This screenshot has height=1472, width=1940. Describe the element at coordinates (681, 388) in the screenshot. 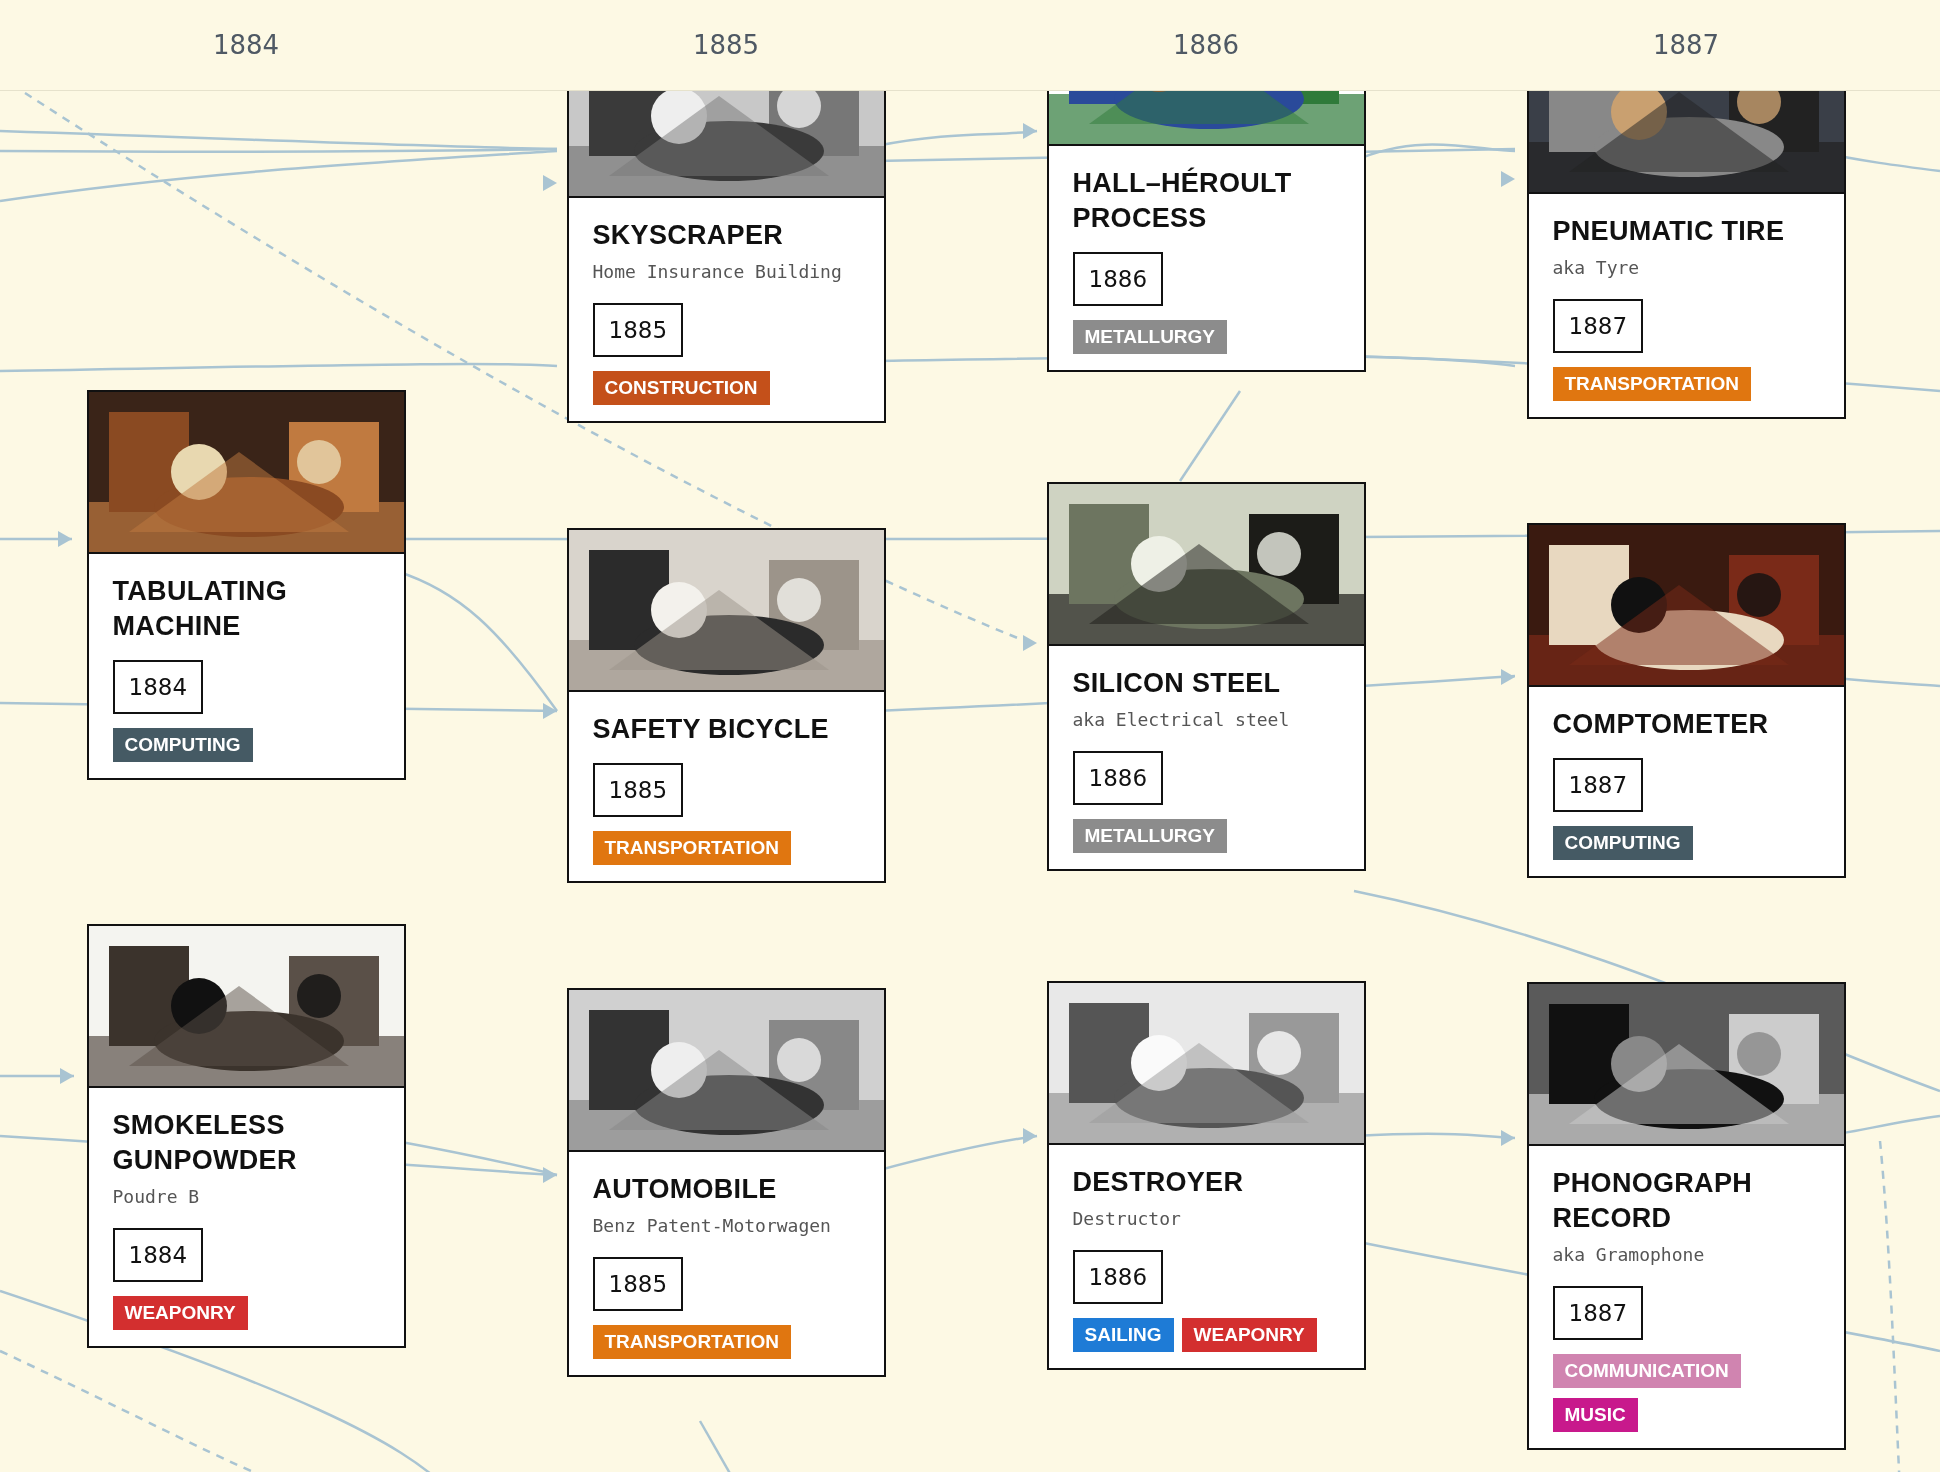

I see `category-tag: CONSTRUCTION` at that location.